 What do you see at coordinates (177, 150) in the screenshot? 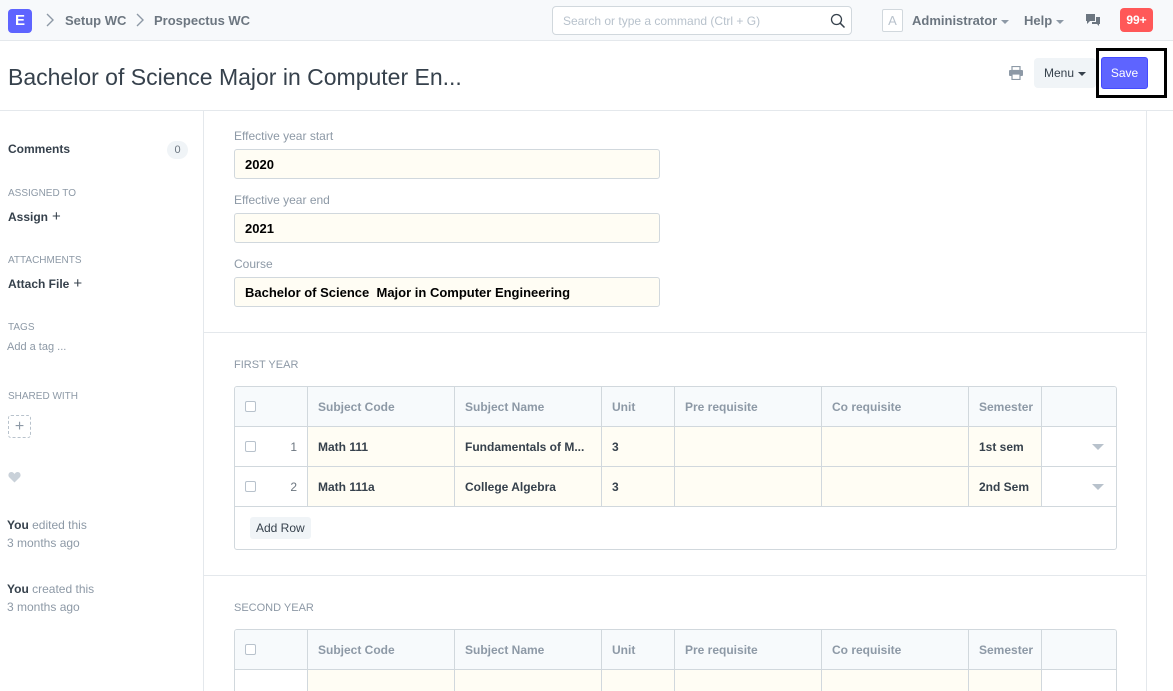
I see `comments-count-badge: 0` at bounding box center [177, 150].